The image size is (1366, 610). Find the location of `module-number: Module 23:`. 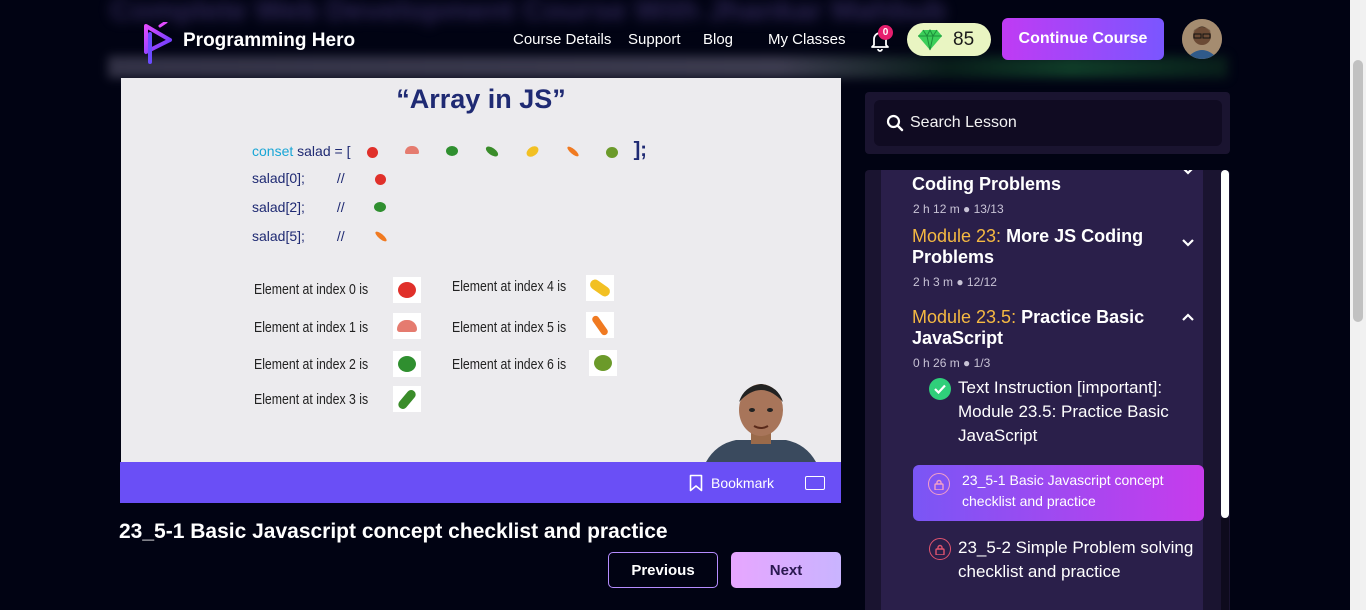

module-number: Module 23: is located at coordinates (957, 236).